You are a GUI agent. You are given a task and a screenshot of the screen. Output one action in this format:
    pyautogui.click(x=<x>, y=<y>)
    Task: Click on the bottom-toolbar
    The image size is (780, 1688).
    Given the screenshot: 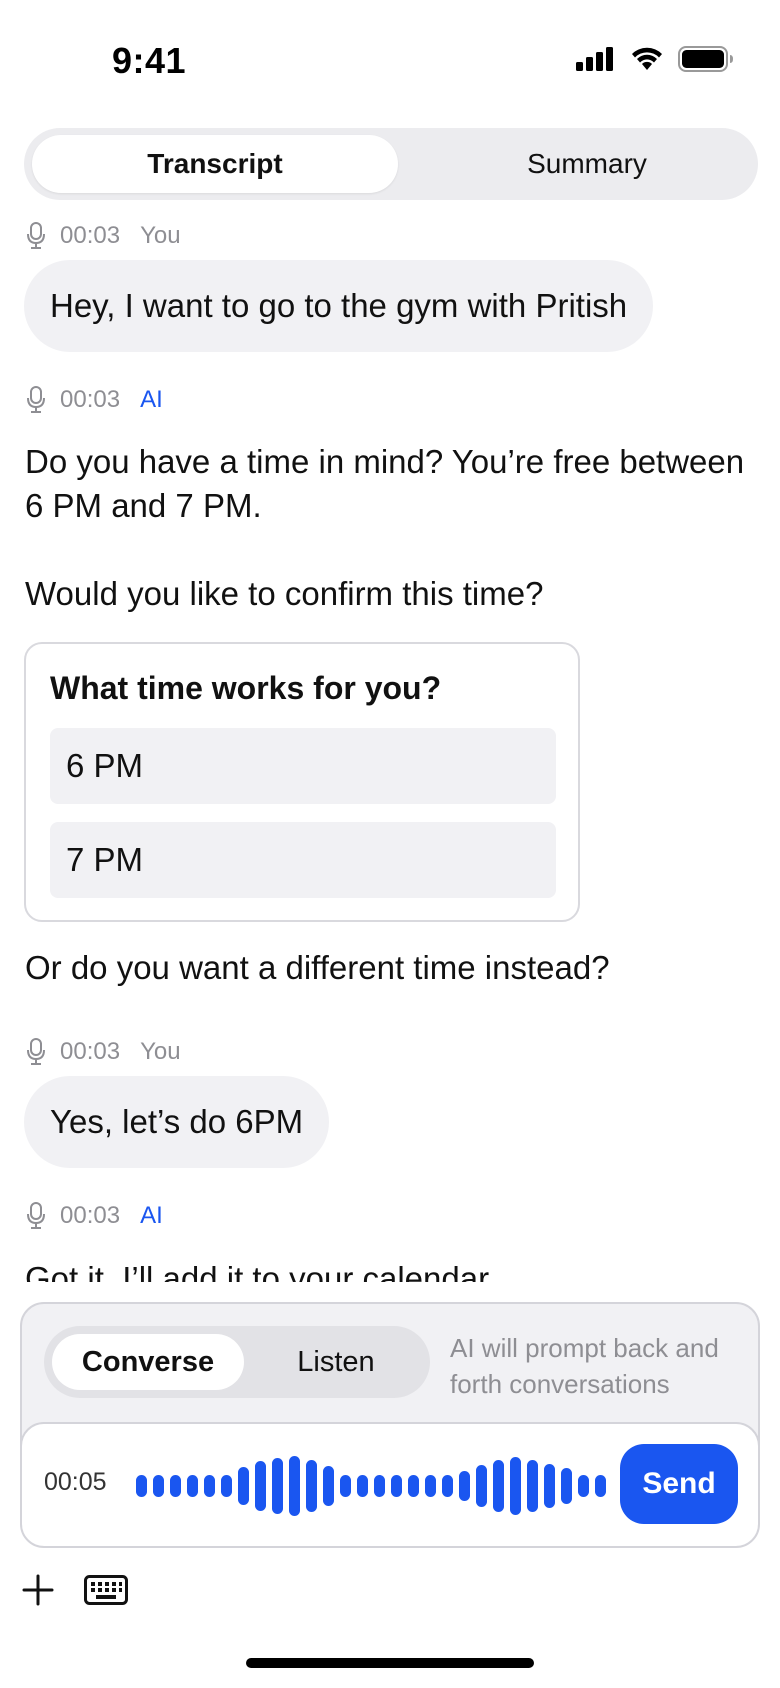 What is the action you would take?
    pyautogui.click(x=74, y=1590)
    